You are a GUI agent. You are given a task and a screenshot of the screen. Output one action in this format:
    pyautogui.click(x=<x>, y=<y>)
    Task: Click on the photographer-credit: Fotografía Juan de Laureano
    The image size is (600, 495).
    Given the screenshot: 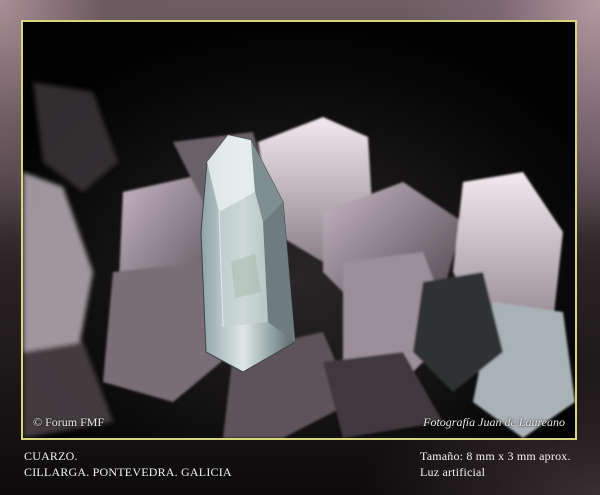 What is the action you would take?
    pyautogui.click(x=494, y=422)
    